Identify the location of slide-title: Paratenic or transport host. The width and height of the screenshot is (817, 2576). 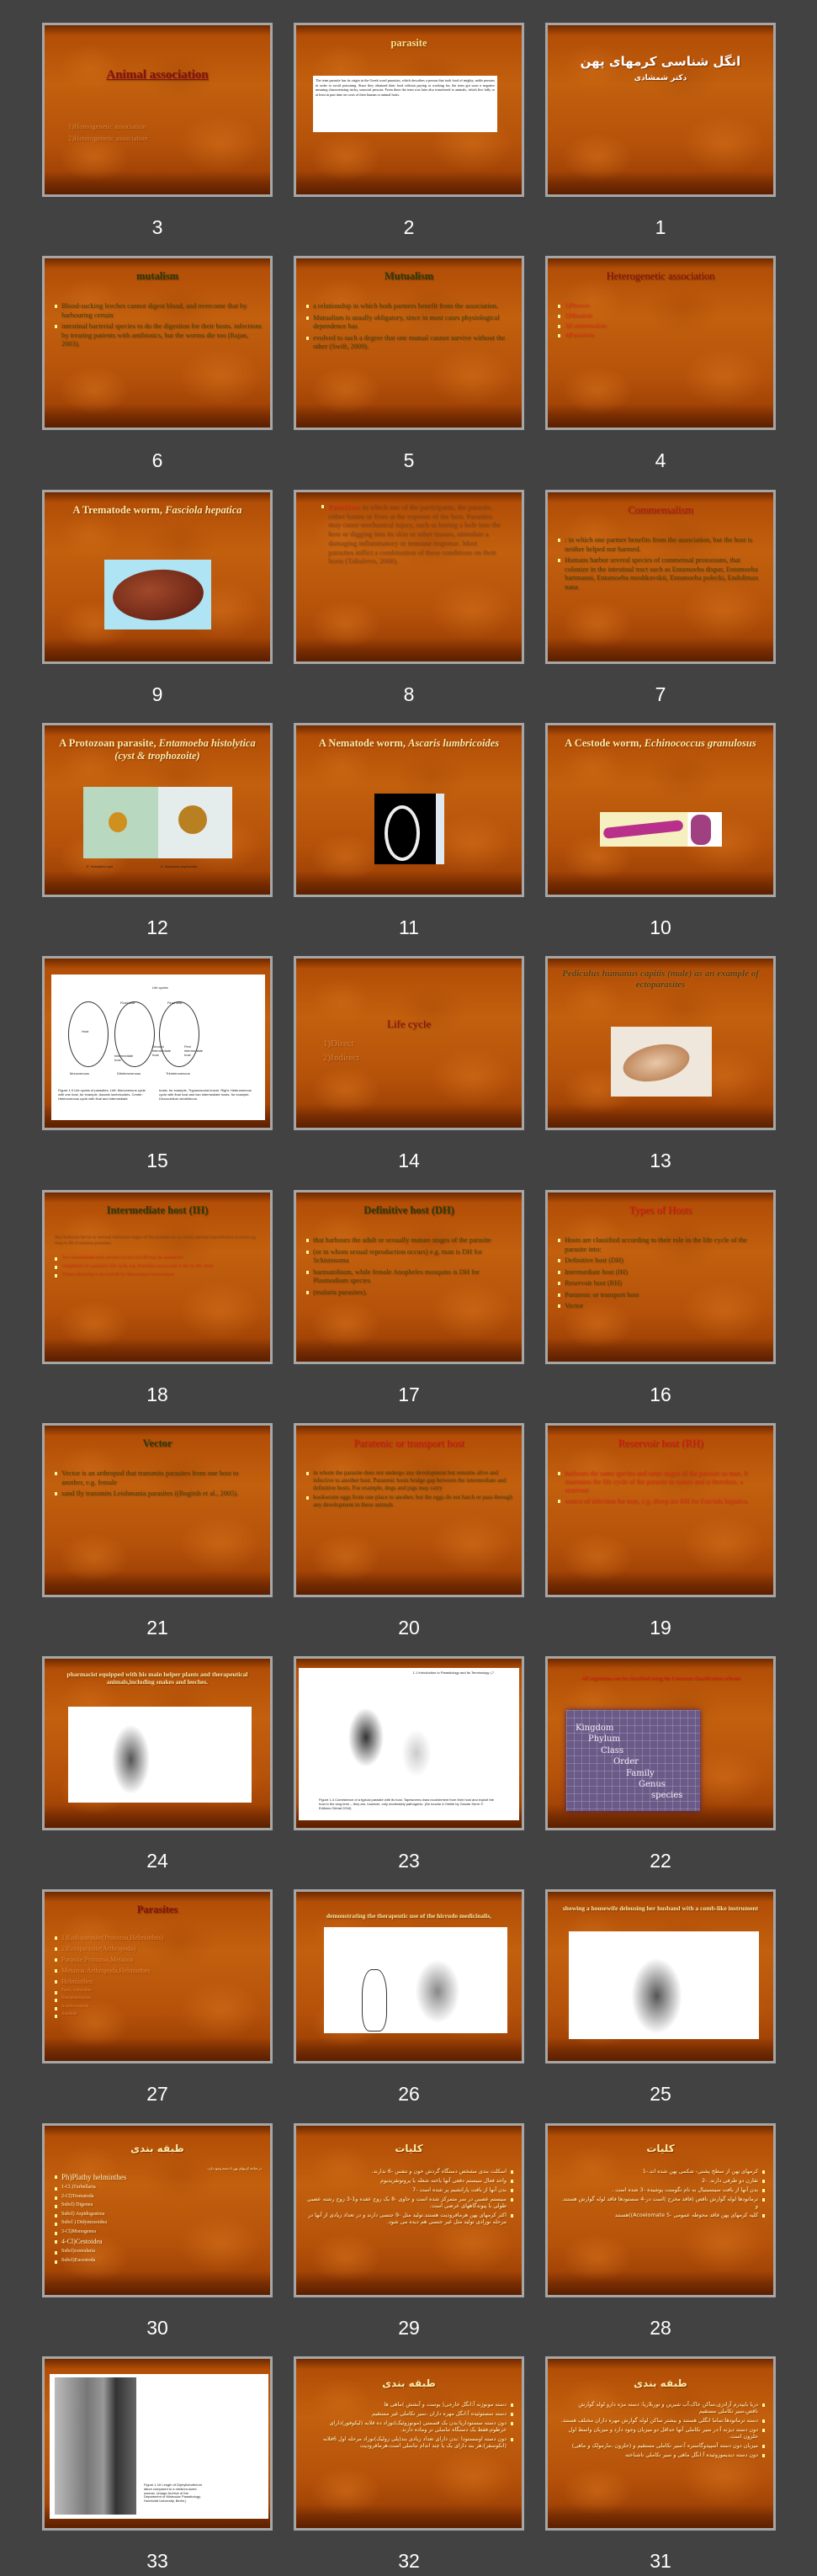
(409, 1444).